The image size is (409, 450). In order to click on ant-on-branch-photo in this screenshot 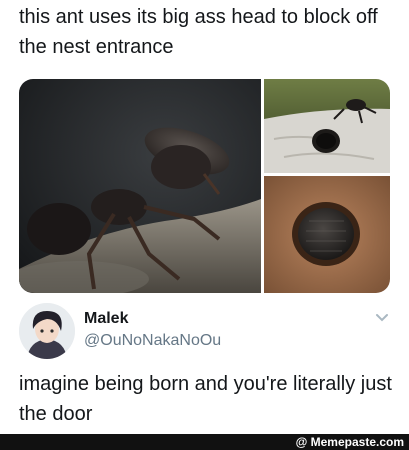, I will do `click(327, 126)`.